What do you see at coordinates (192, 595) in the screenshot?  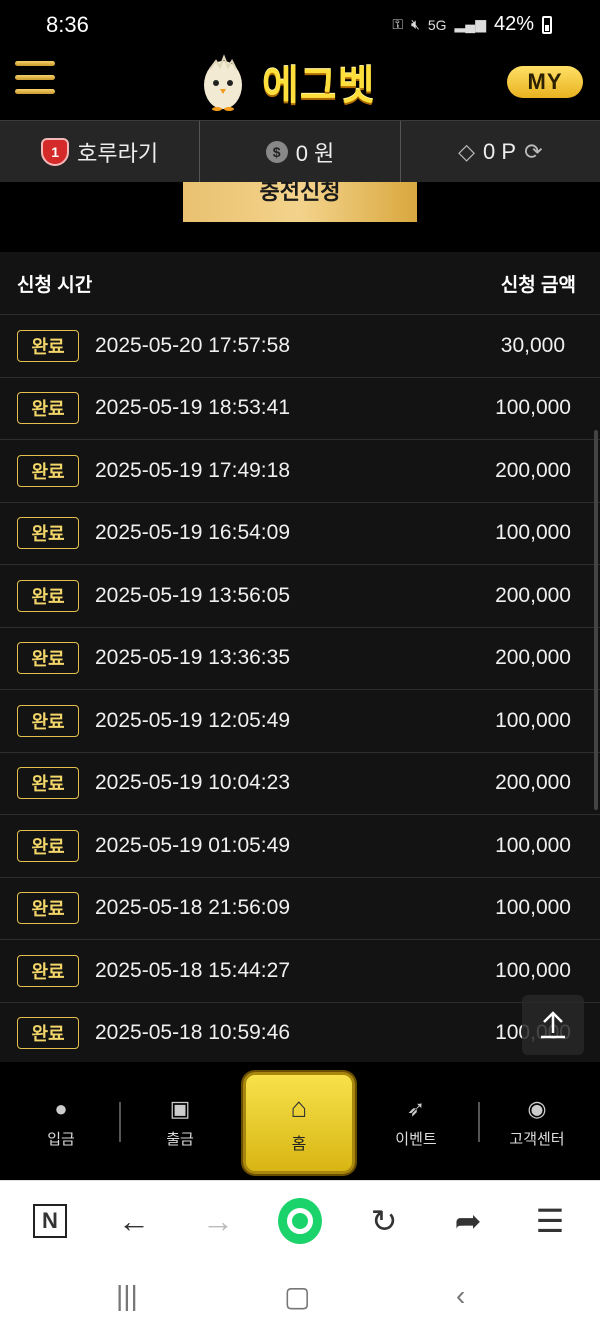 I see `request-time: 2025-05-19 13:56:05` at bounding box center [192, 595].